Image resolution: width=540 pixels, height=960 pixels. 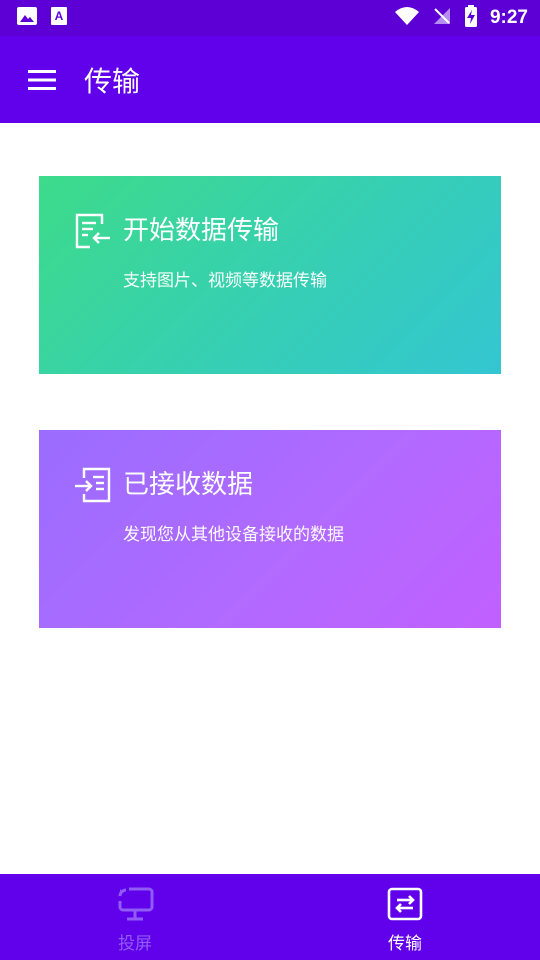 What do you see at coordinates (270, 79) in the screenshot?
I see `app-bar: 传输` at bounding box center [270, 79].